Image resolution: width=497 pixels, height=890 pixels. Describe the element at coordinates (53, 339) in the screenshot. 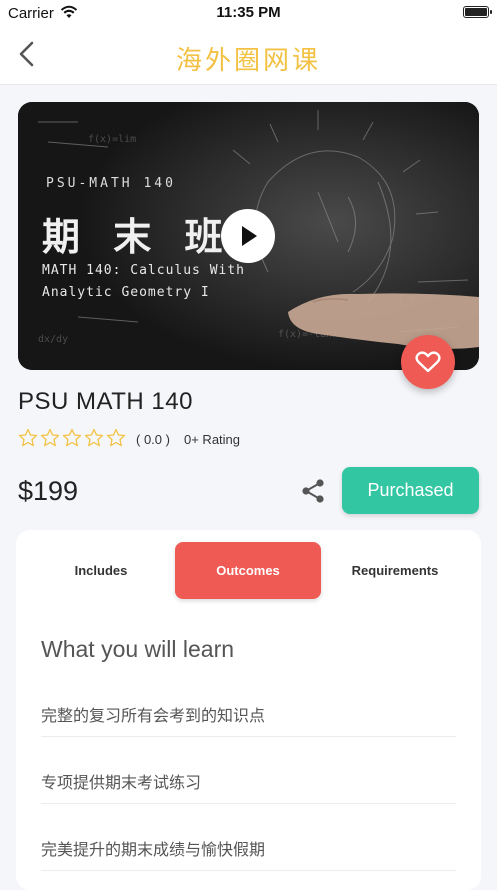

I see `svg-text: dx/dy` at that location.